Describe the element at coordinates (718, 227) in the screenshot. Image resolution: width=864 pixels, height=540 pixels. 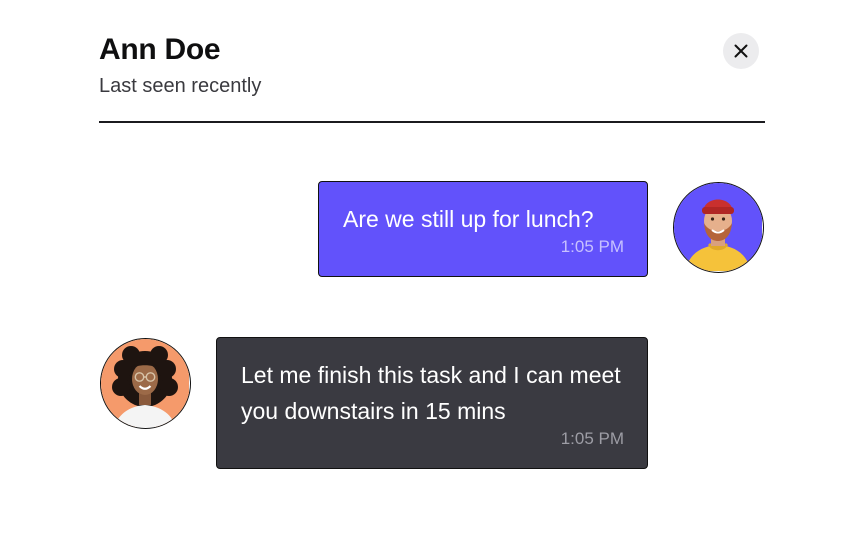
I see `man-avatar` at that location.